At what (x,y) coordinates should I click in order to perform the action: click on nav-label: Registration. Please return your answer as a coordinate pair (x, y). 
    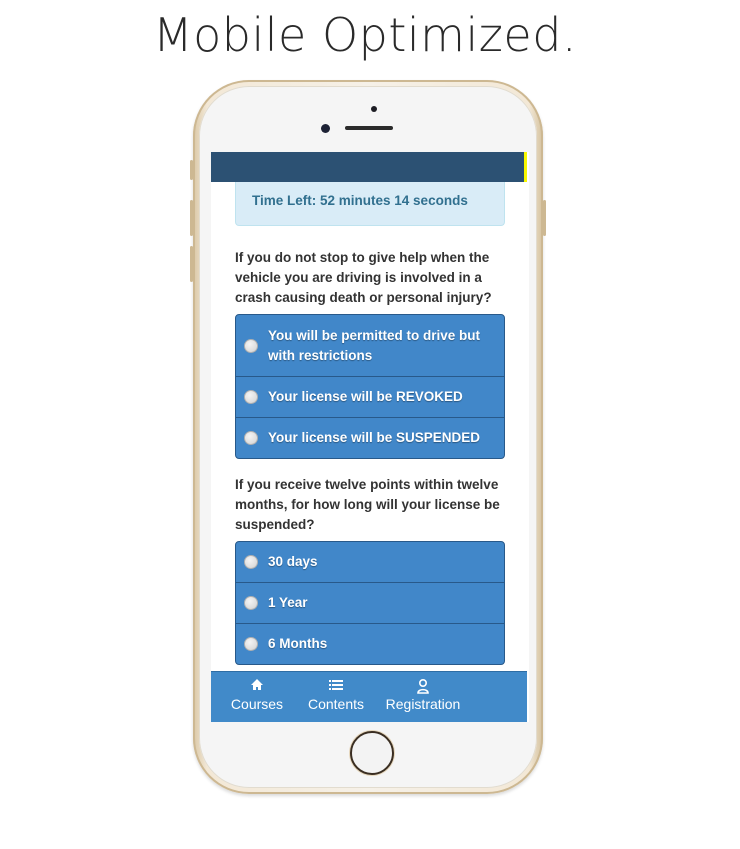
    Looking at the image, I should click on (423, 704).